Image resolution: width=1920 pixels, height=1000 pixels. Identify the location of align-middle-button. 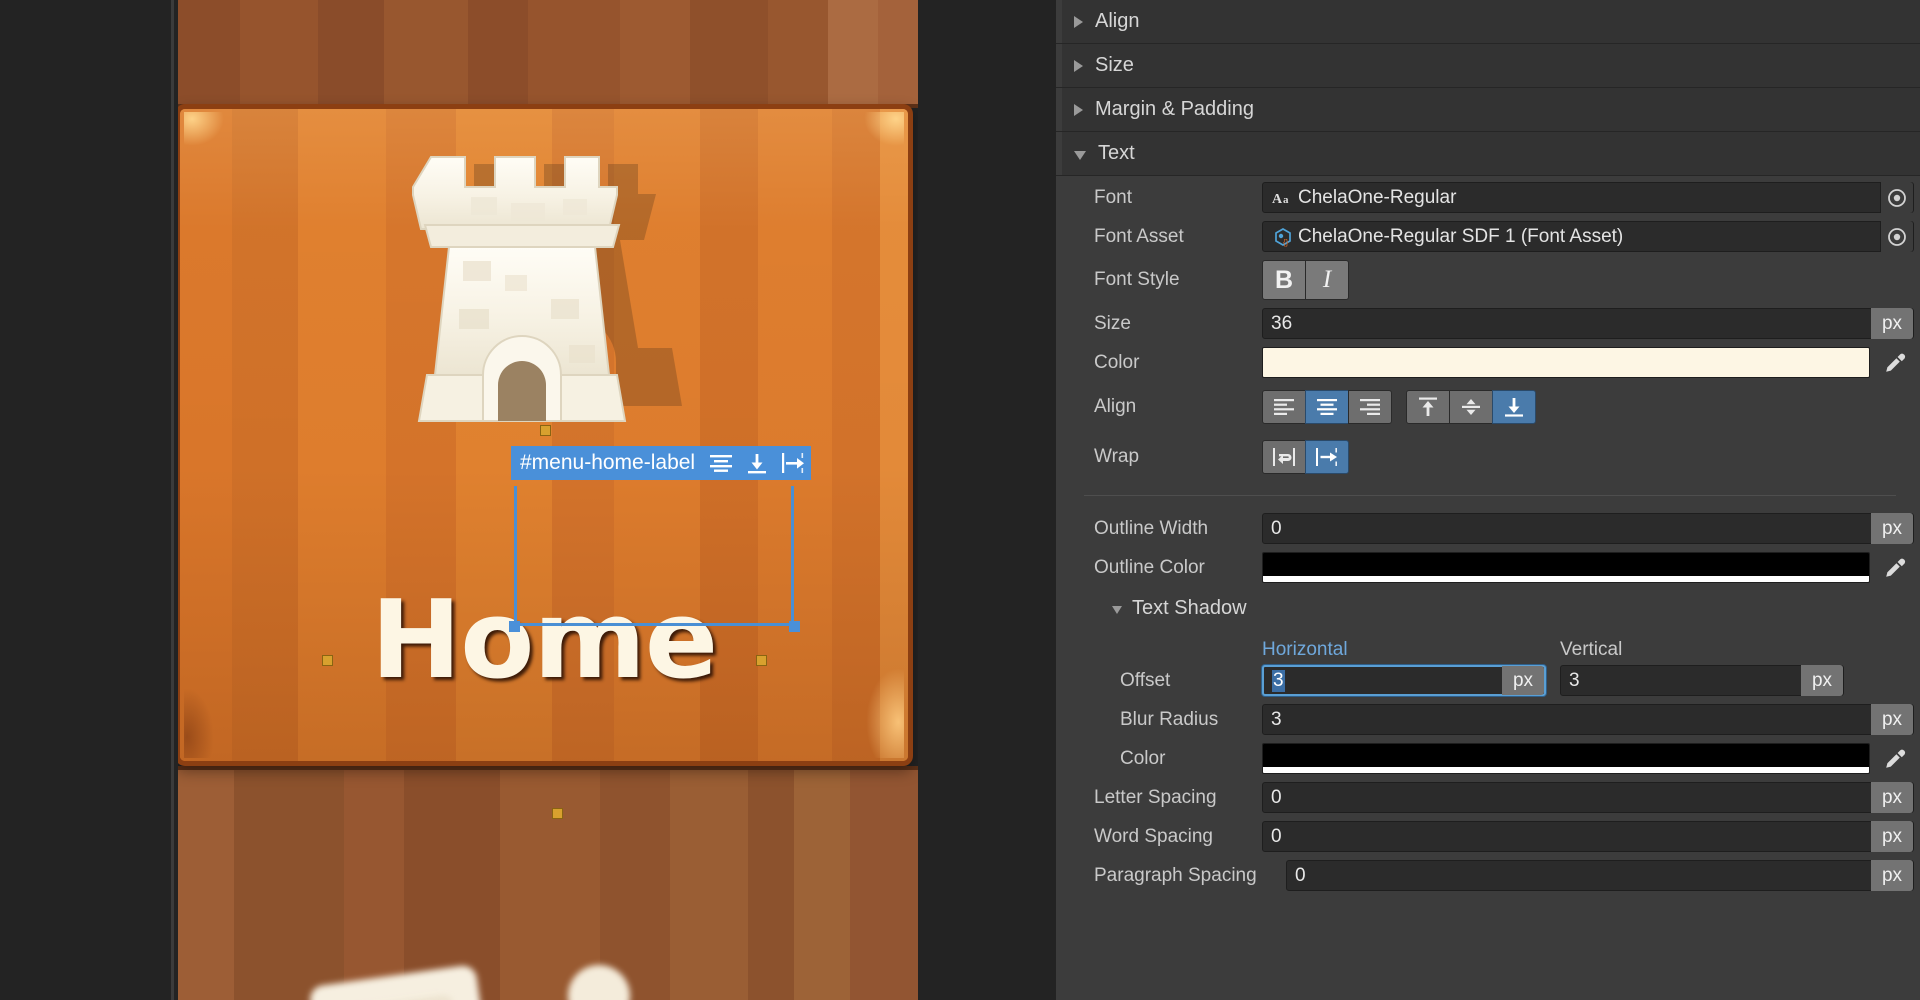
(1471, 407).